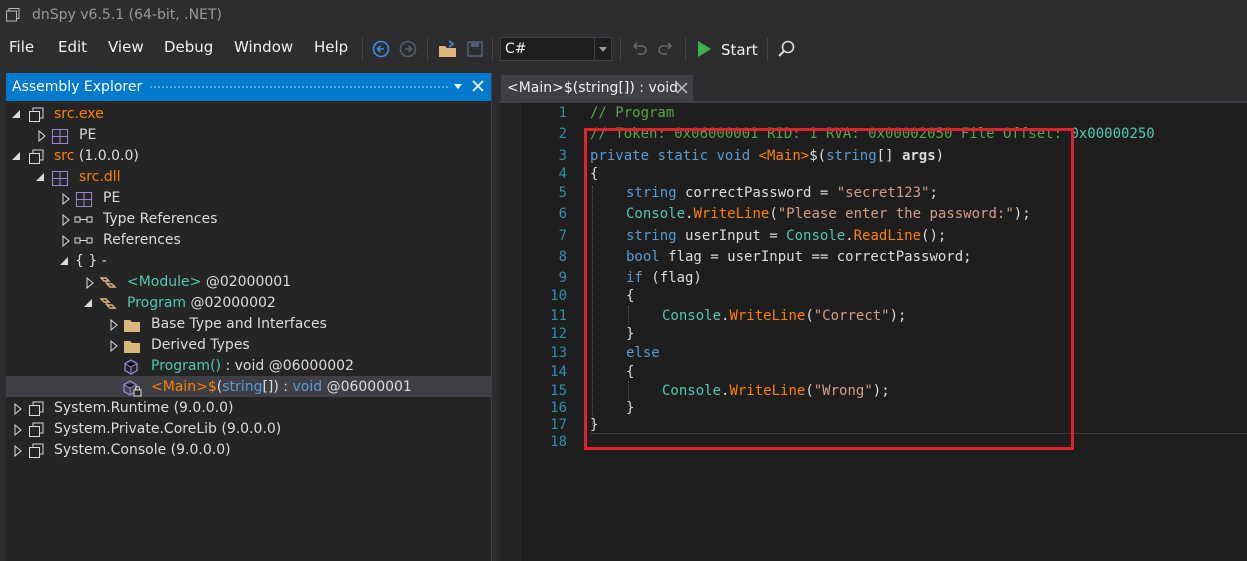 The height and width of the screenshot is (561, 1247). Describe the element at coordinates (331, 47) in the screenshot. I see `menu-help: Help` at that location.